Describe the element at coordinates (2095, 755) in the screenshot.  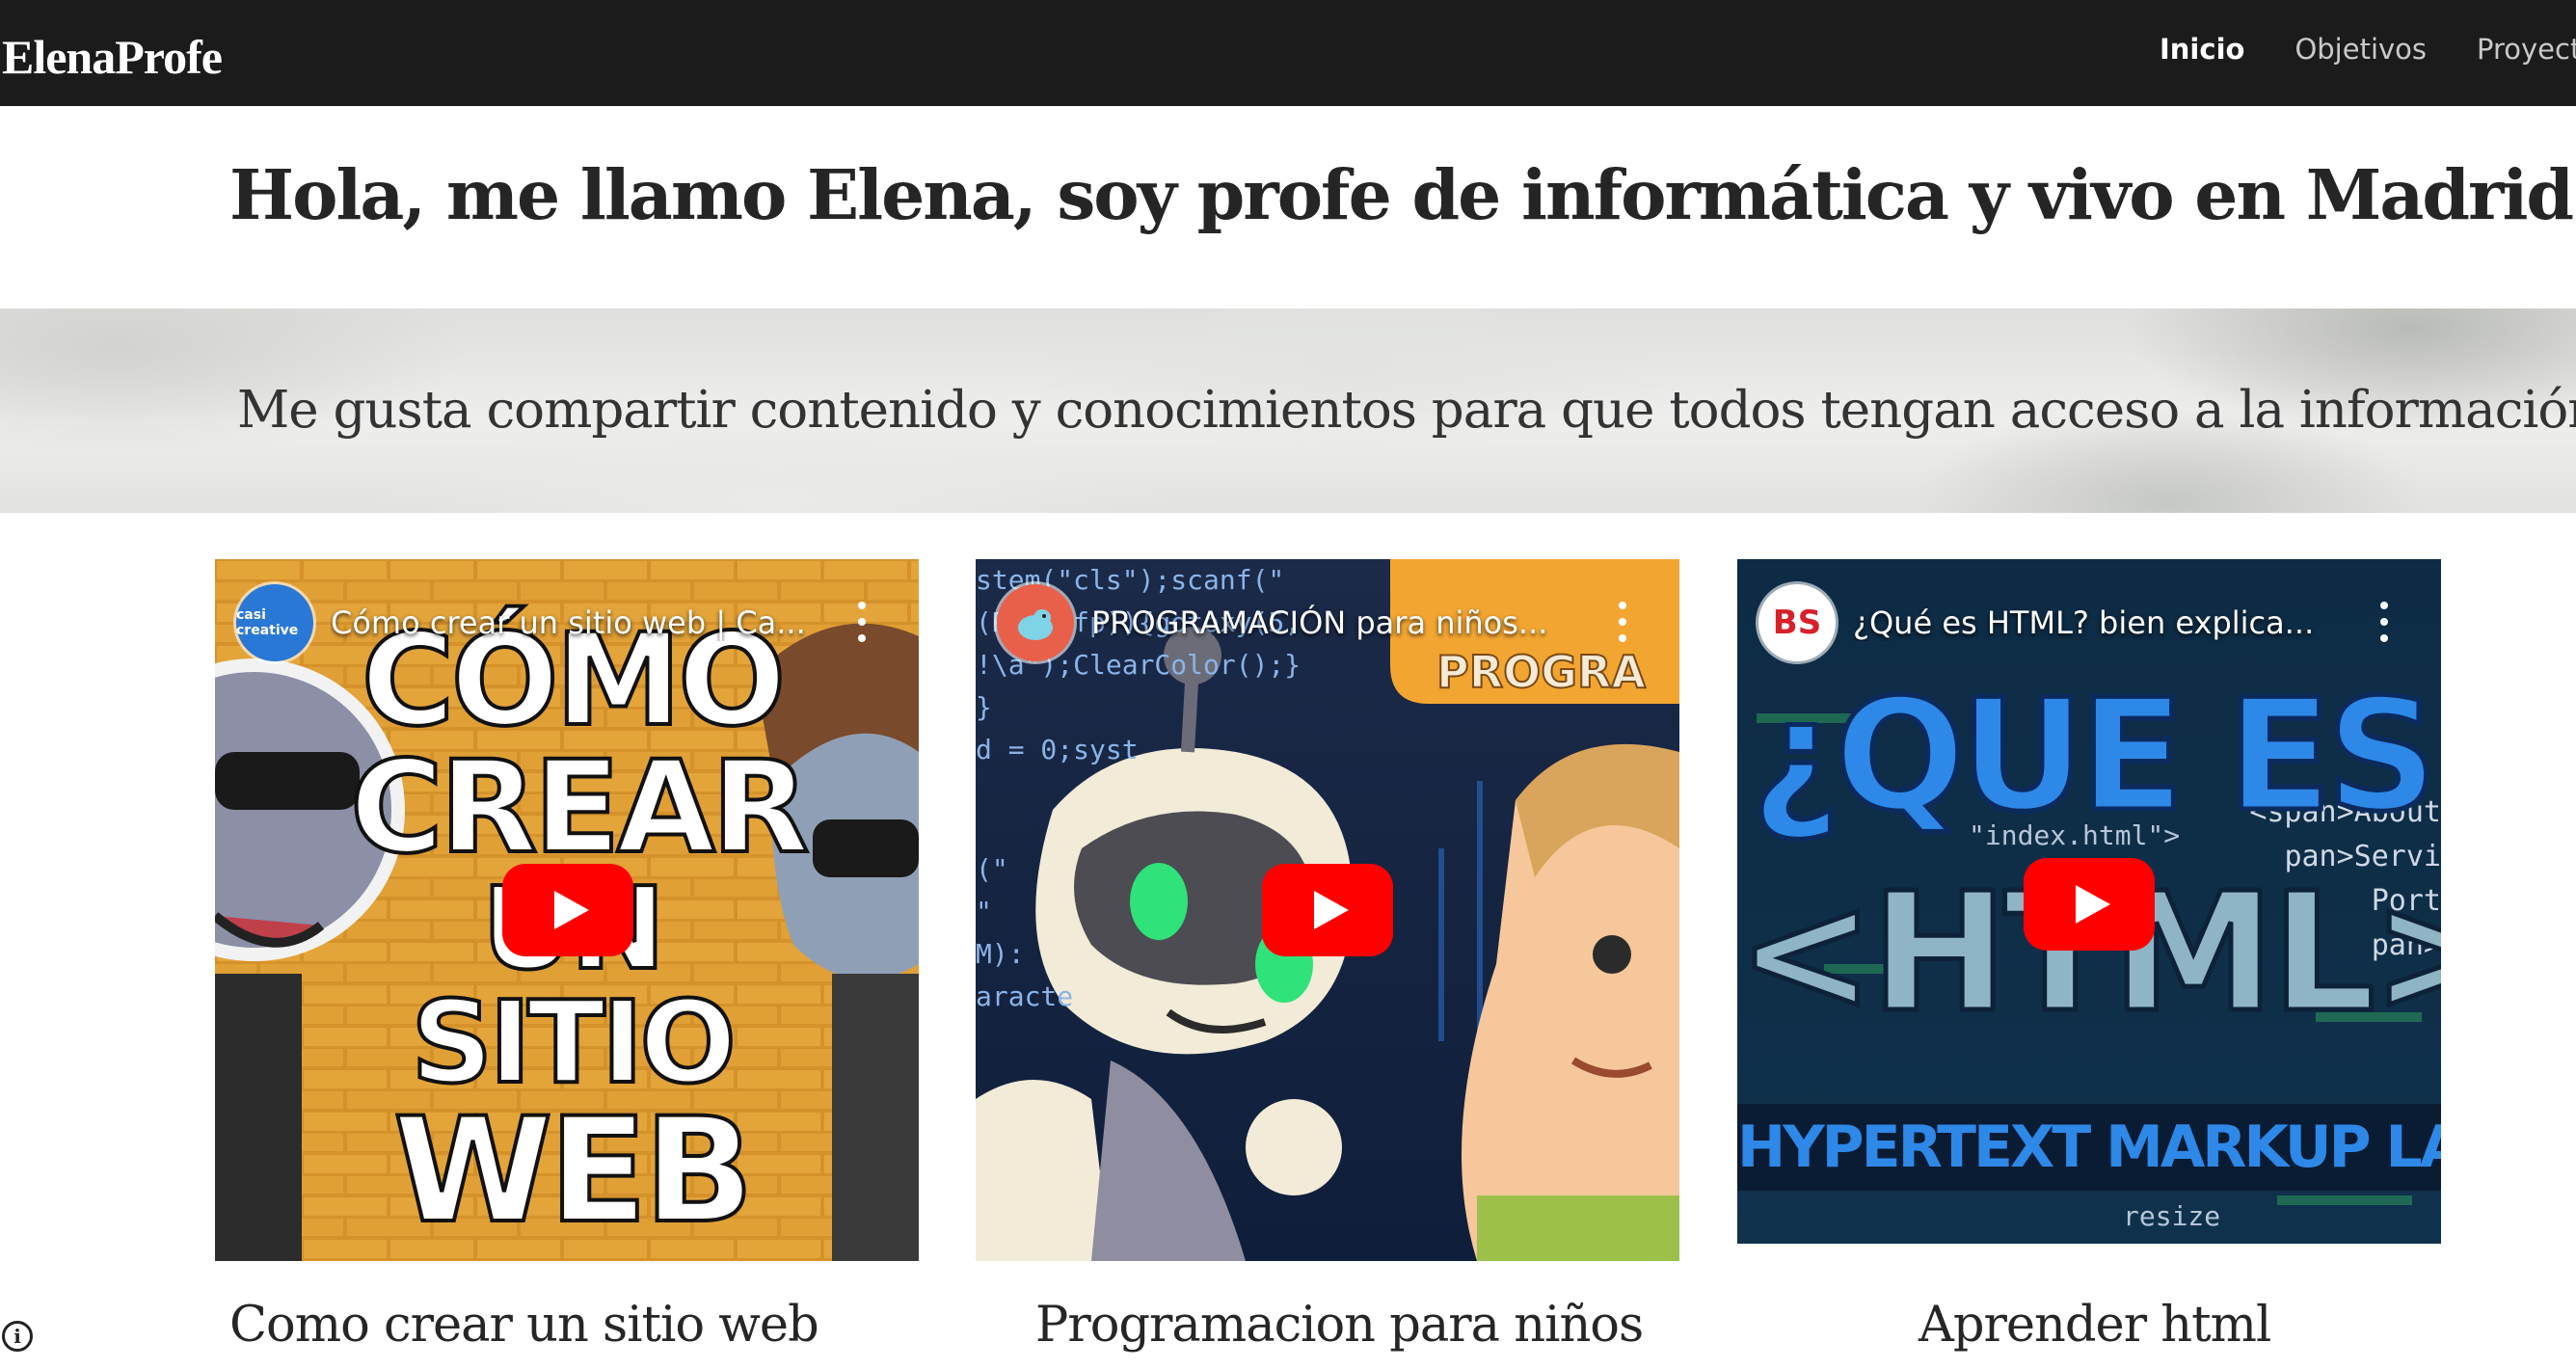
I see `thumb-text-3a: ¿QUE ES?` at that location.